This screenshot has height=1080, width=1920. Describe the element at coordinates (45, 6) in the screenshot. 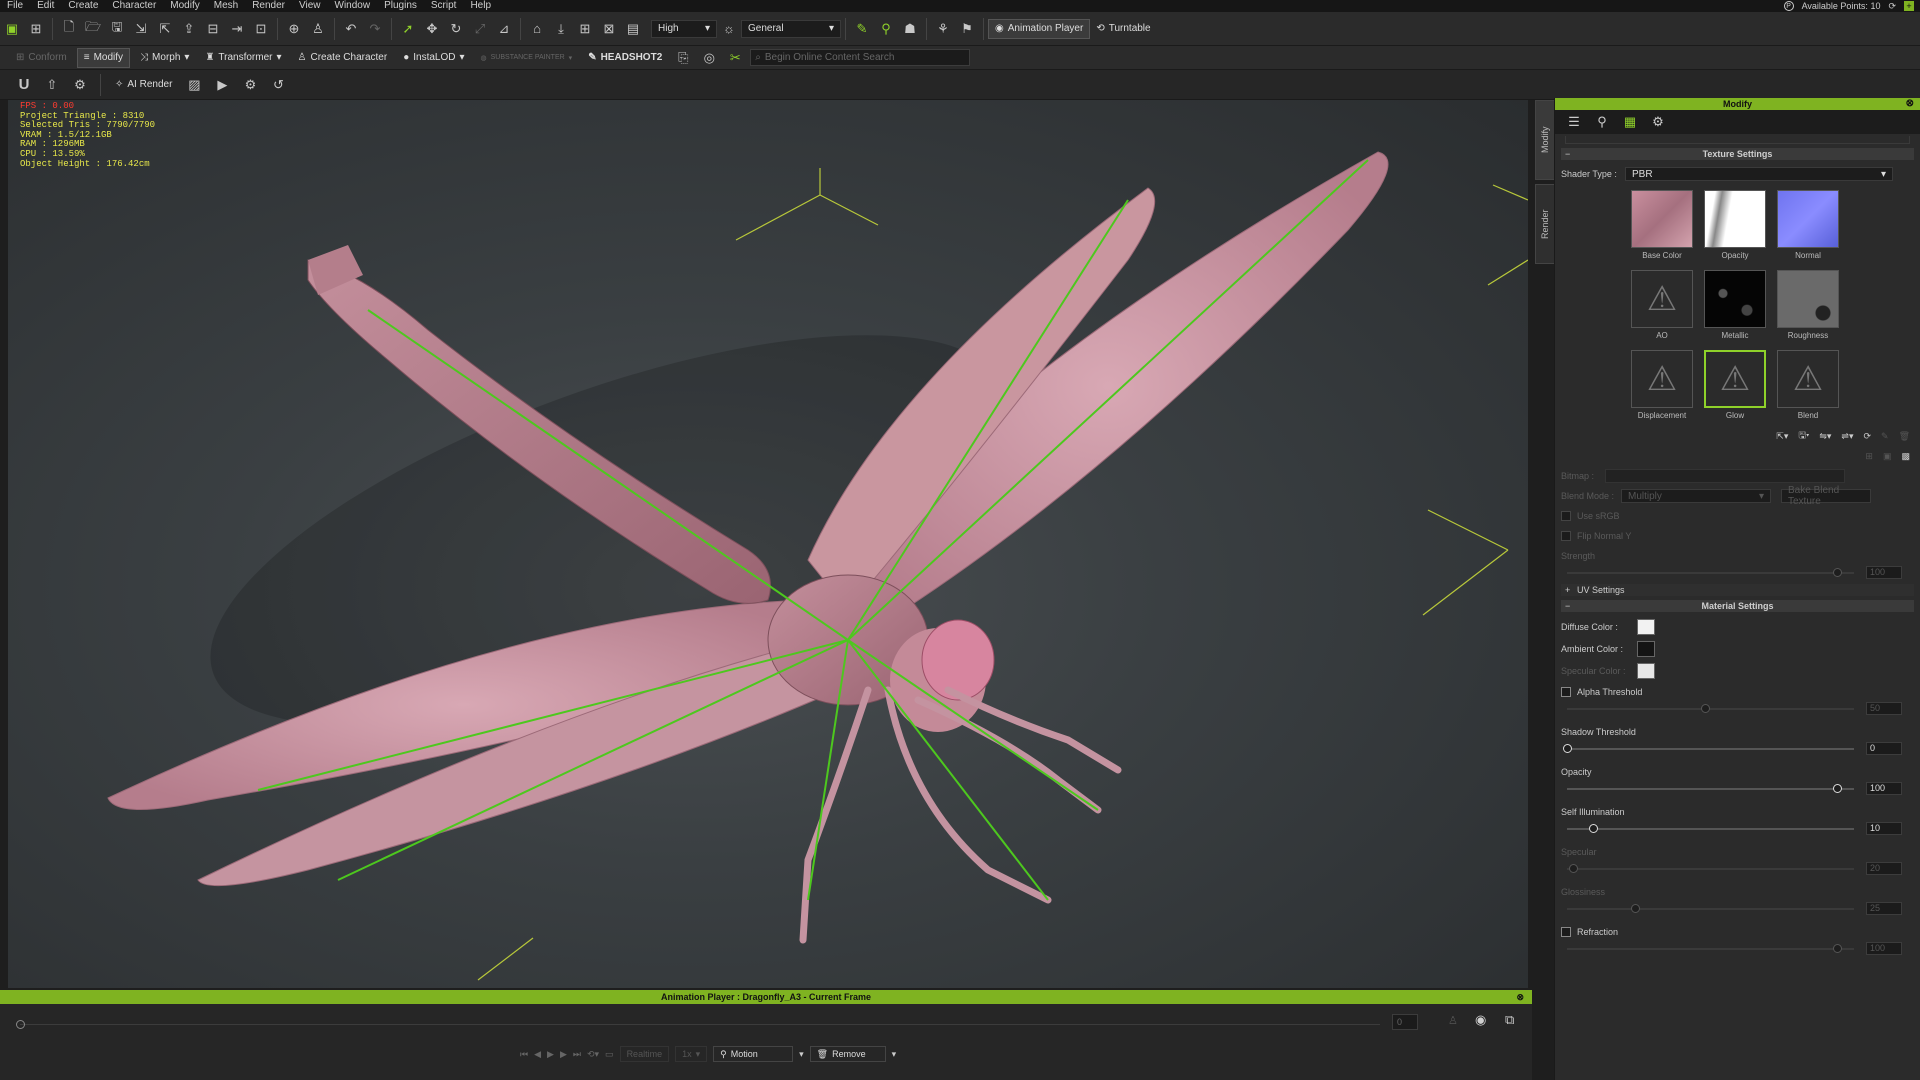

I see `menu-edit: Edit` at that location.